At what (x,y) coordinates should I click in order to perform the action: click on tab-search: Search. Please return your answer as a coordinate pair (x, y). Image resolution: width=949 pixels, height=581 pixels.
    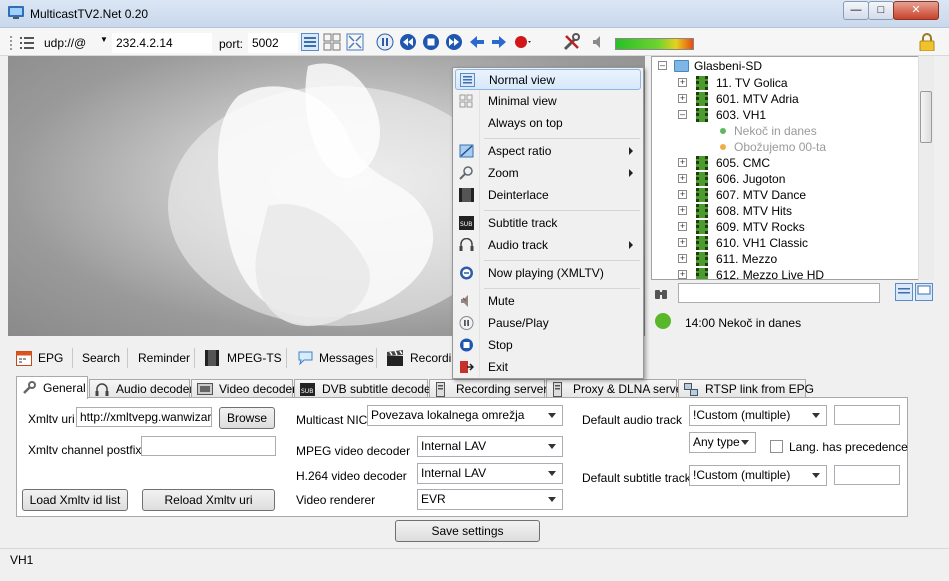
    Looking at the image, I should click on (101, 358).